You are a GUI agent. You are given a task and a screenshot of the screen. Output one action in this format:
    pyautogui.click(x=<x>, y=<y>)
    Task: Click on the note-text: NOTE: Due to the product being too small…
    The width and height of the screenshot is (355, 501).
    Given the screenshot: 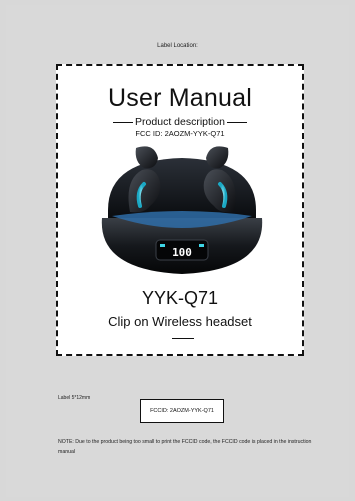 What is the action you would take?
    pyautogui.click(x=185, y=447)
    